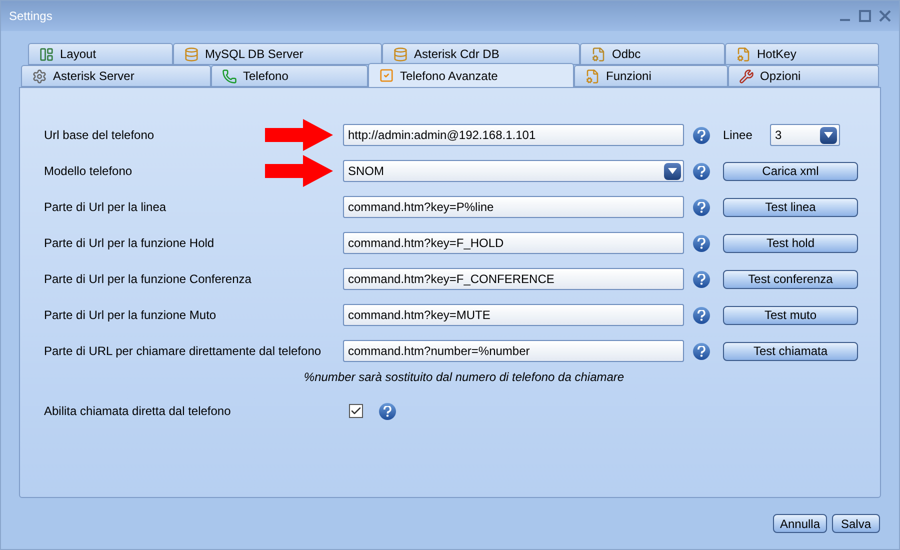 This screenshot has height=550, width=900. Describe the element at coordinates (89, 171) in the screenshot. I see `field-label: Modello telefono` at that location.